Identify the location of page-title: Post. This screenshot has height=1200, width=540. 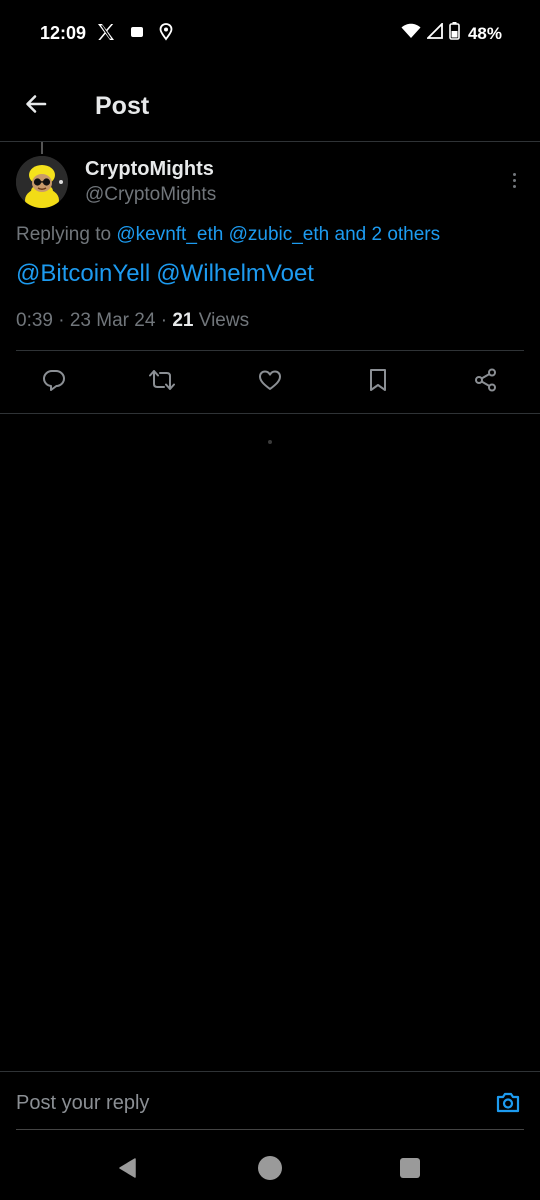
(122, 106).